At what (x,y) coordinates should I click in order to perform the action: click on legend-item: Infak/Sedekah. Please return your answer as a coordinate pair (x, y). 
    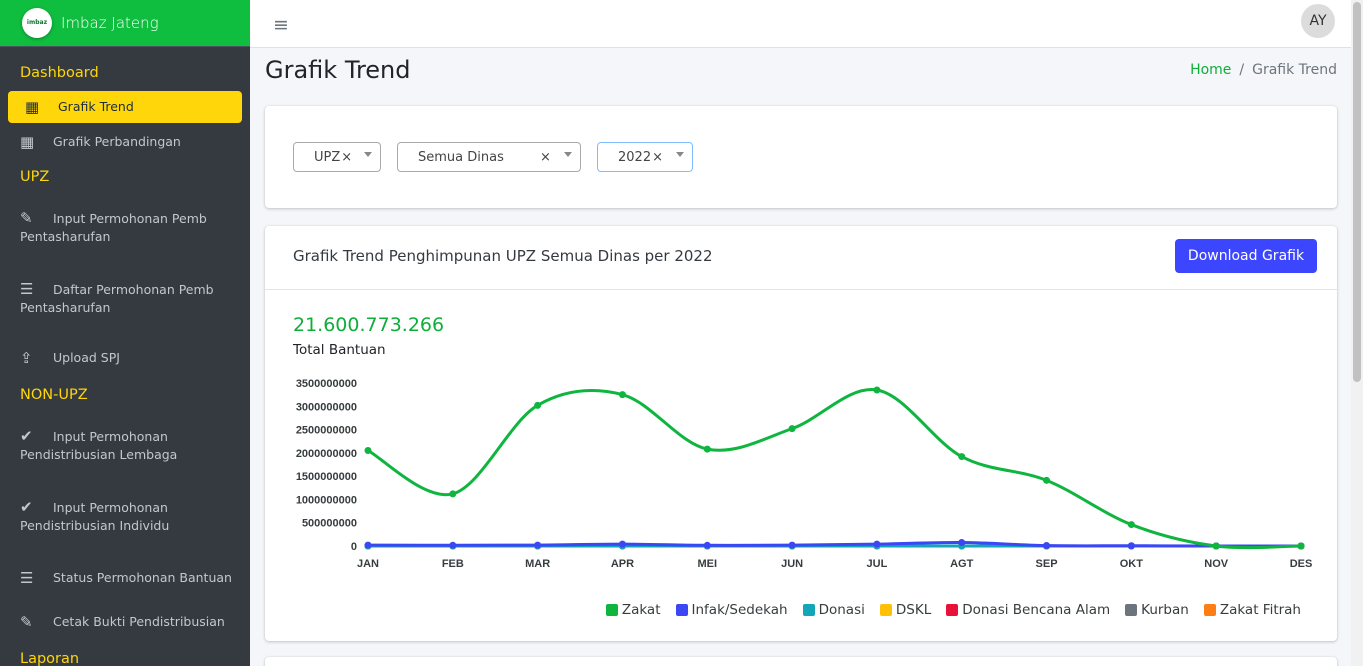
    Looking at the image, I should click on (731, 610).